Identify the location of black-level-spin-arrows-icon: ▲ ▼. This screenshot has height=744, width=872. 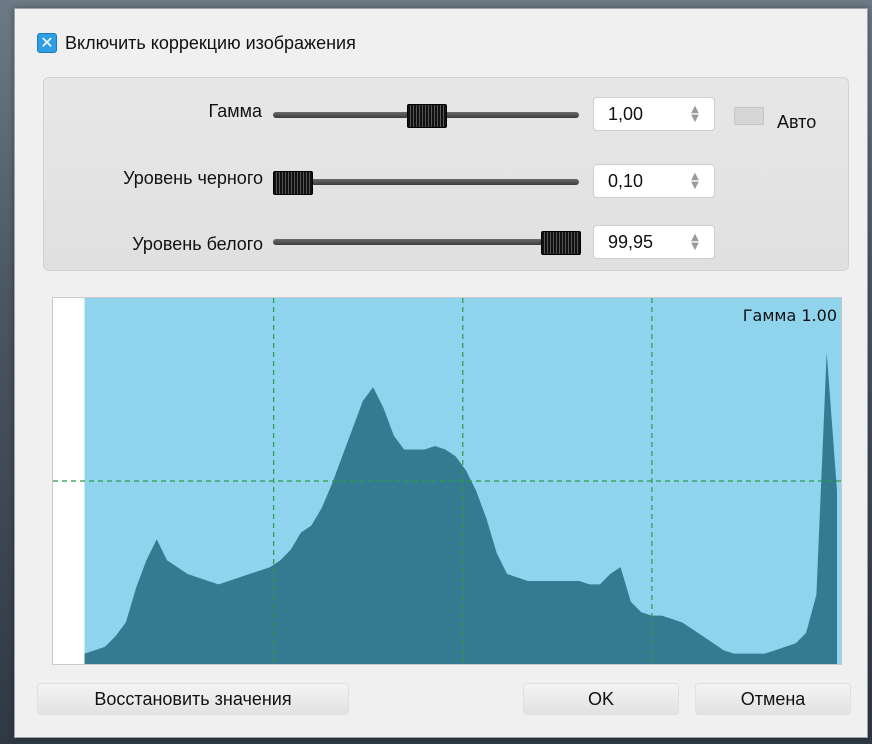
(695, 181).